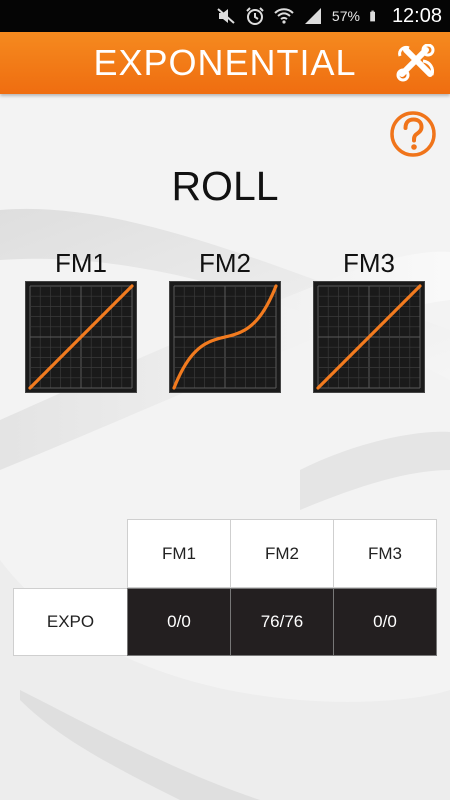  I want to click on help-question-icon, so click(413, 134).